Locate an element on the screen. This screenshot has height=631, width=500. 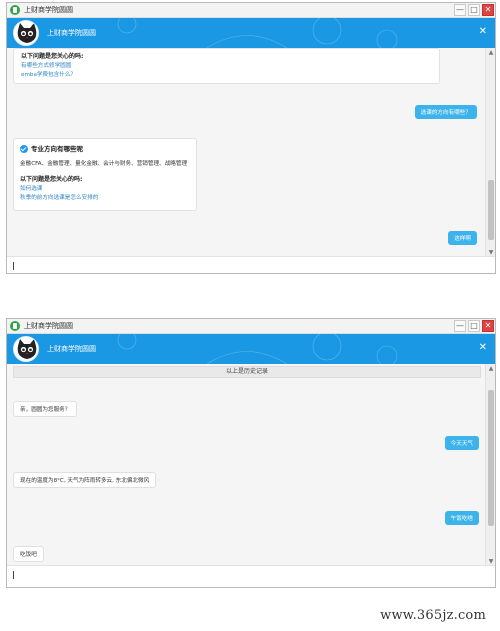
bot-message: 亲，圆圆为您服务？ is located at coordinates (45, 409).